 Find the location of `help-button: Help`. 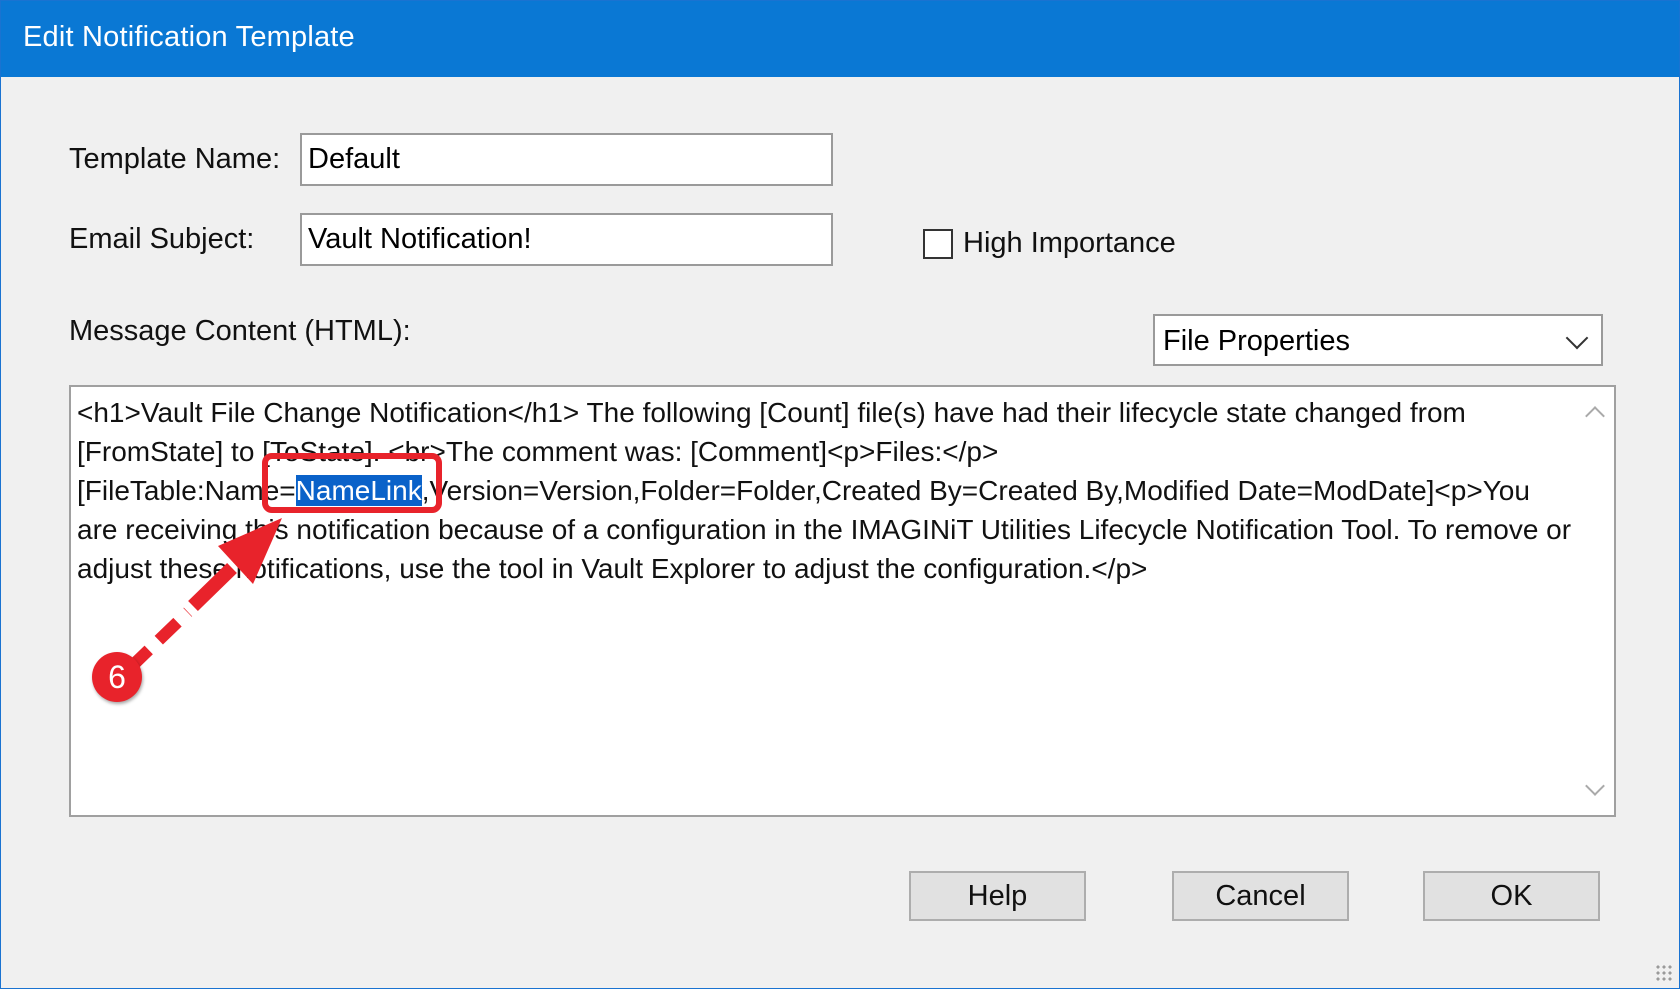

help-button: Help is located at coordinates (997, 896).